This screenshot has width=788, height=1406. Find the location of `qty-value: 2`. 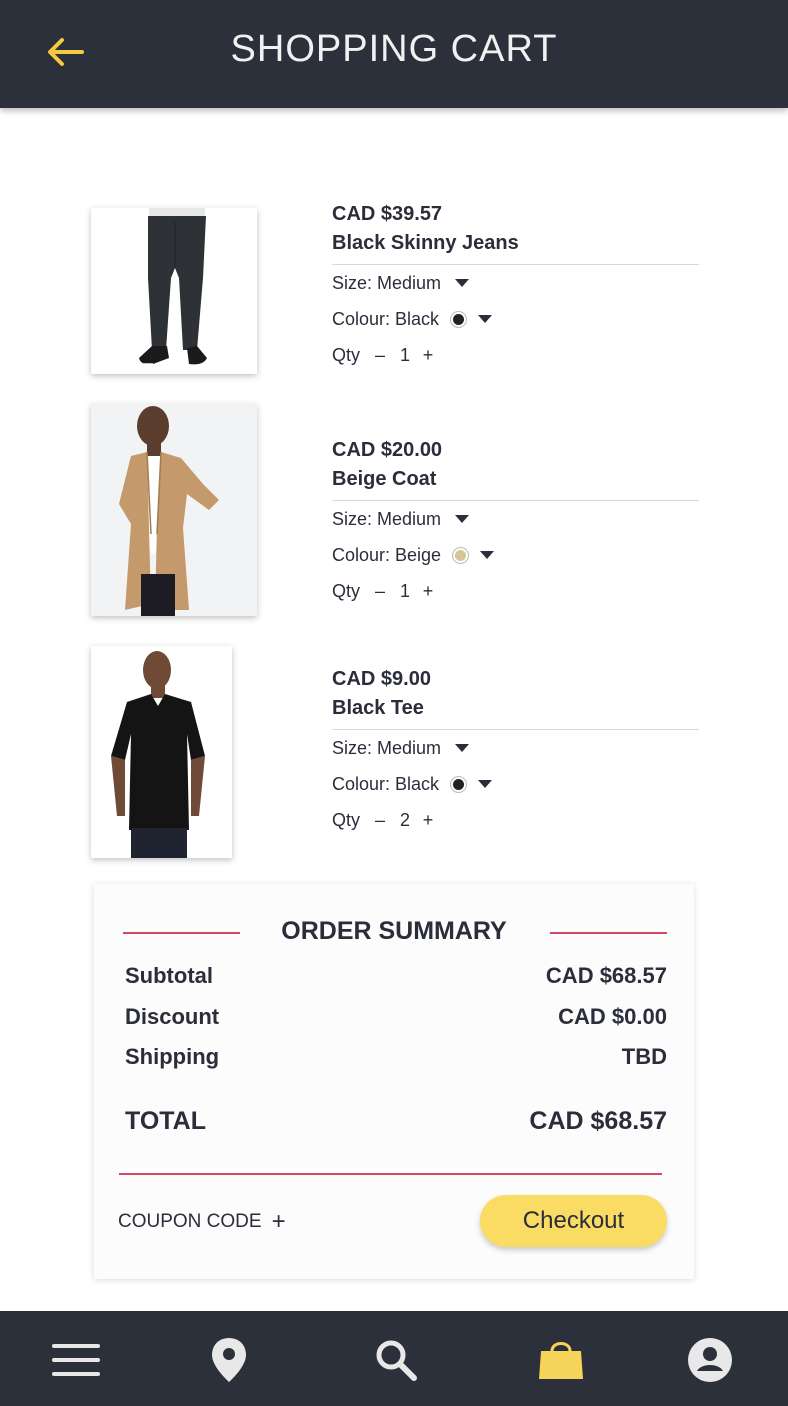

qty-value: 2 is located at coordinates (405, 820).